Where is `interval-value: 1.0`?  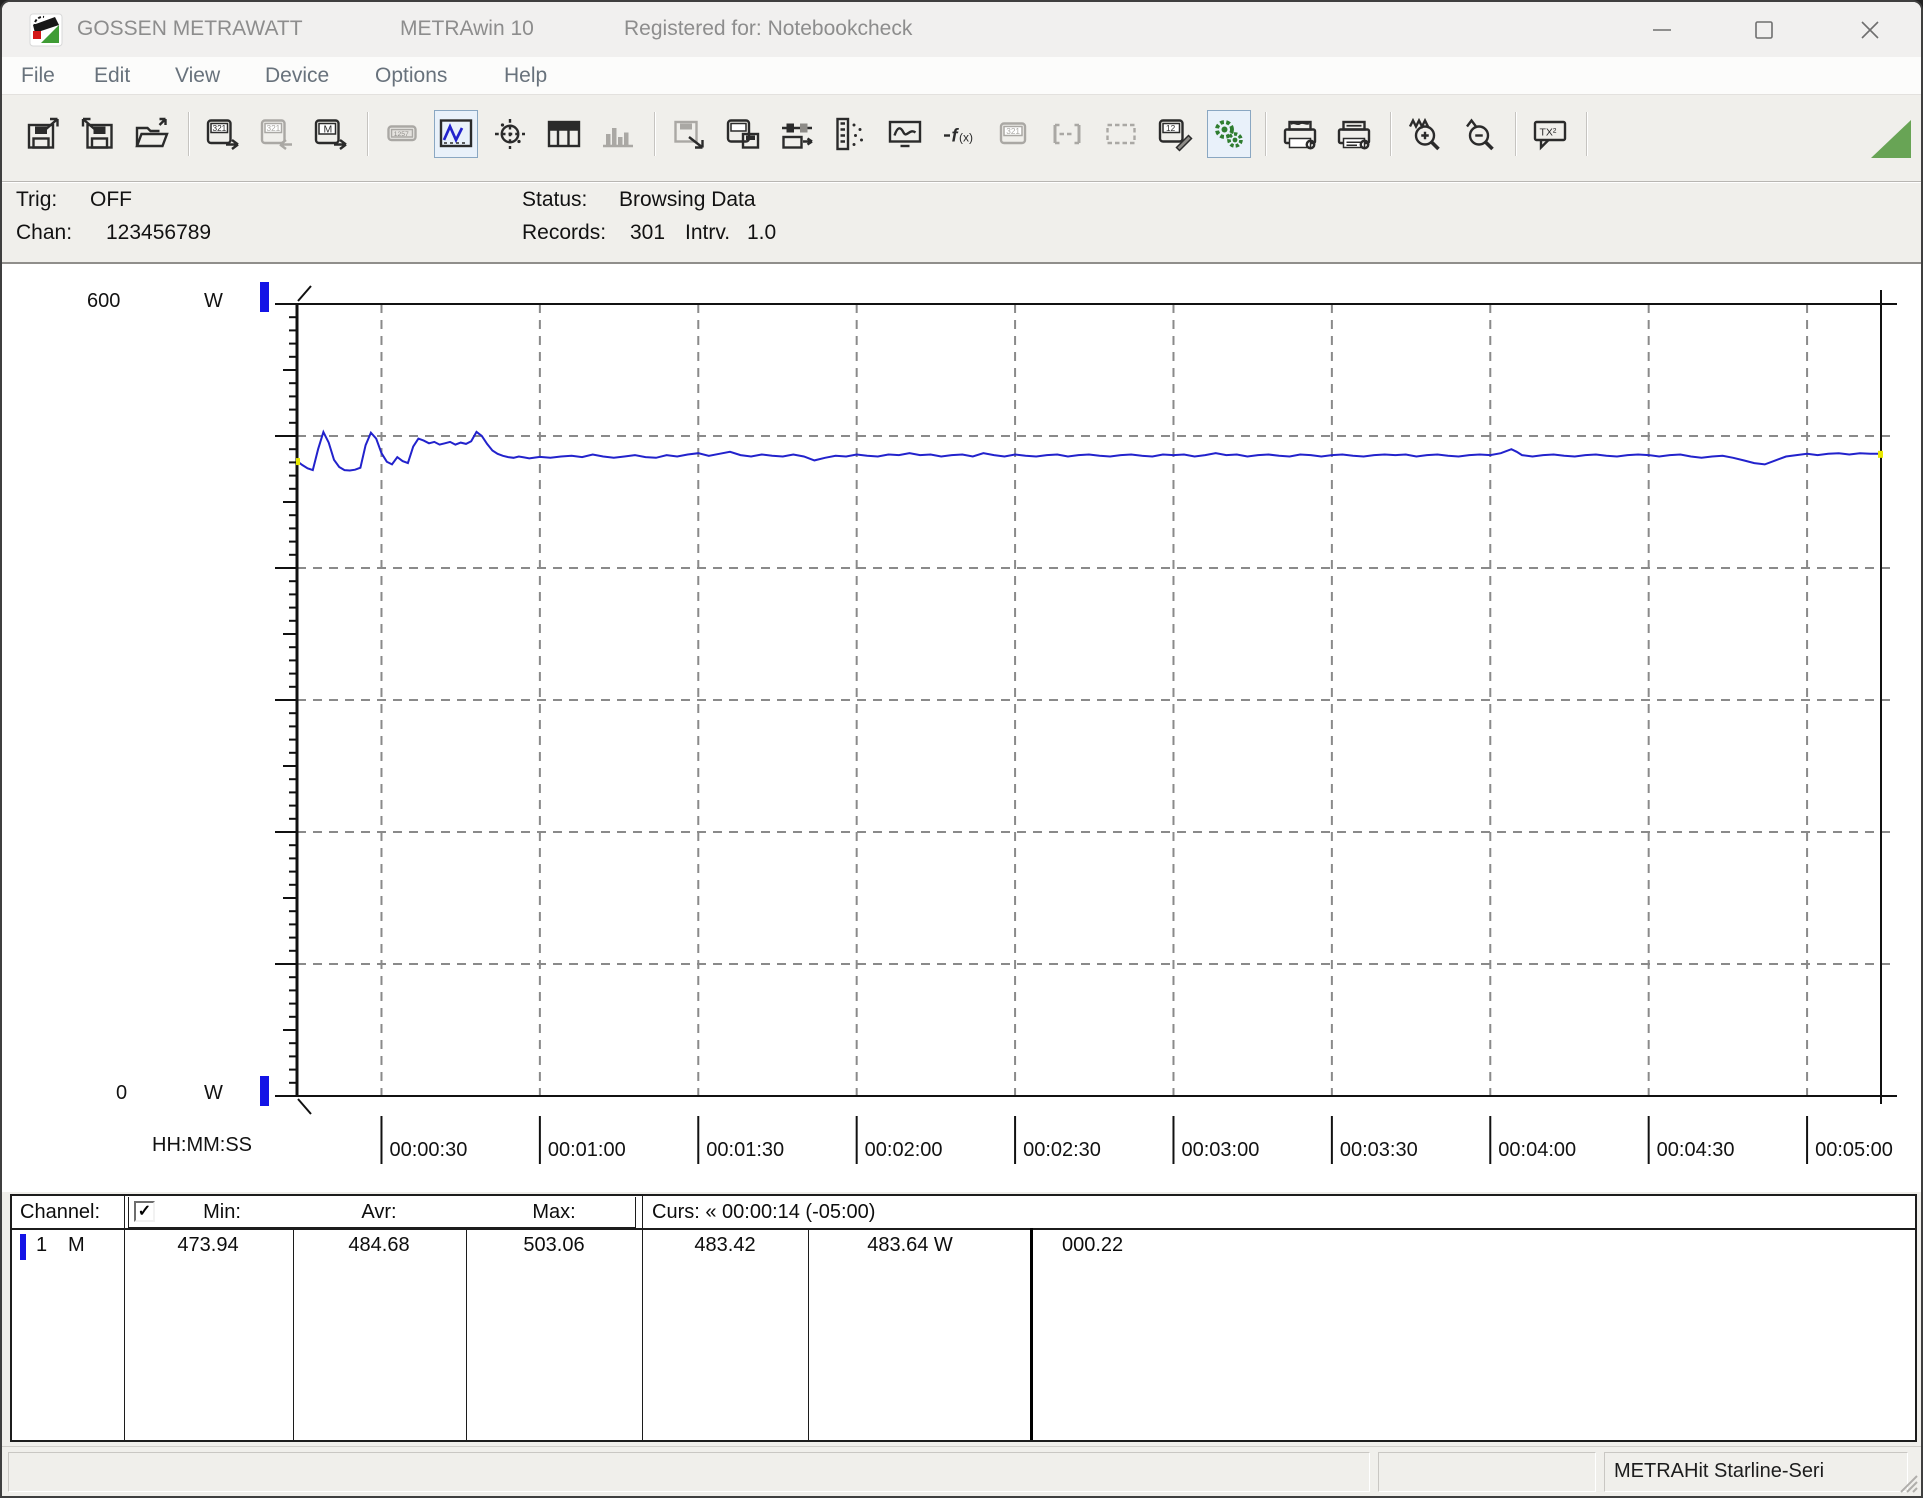
interval-value: 1.0 is located at coordinates (762, 232).